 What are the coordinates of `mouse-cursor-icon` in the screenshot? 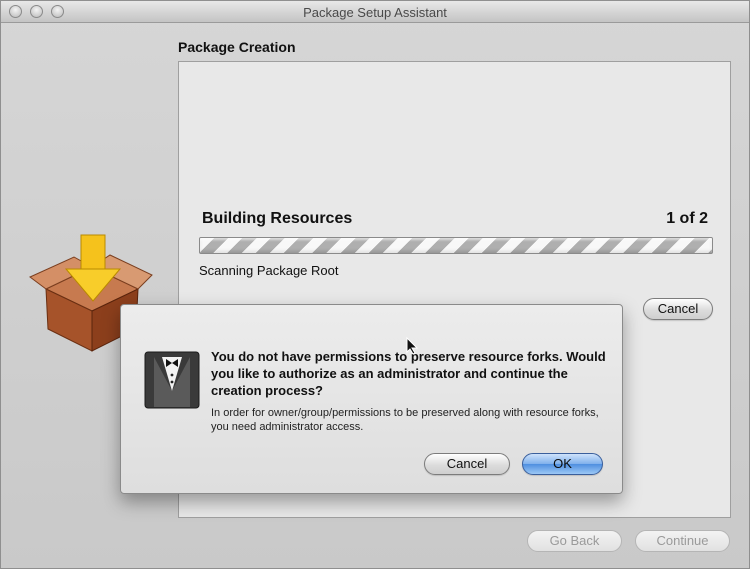 It's located at (412, 346).